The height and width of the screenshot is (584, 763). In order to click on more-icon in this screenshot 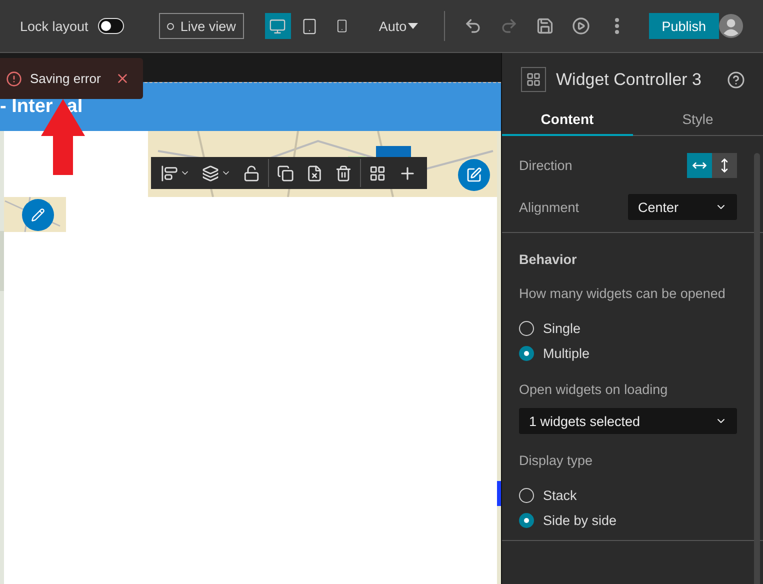, I will do `click(616, 26)`.